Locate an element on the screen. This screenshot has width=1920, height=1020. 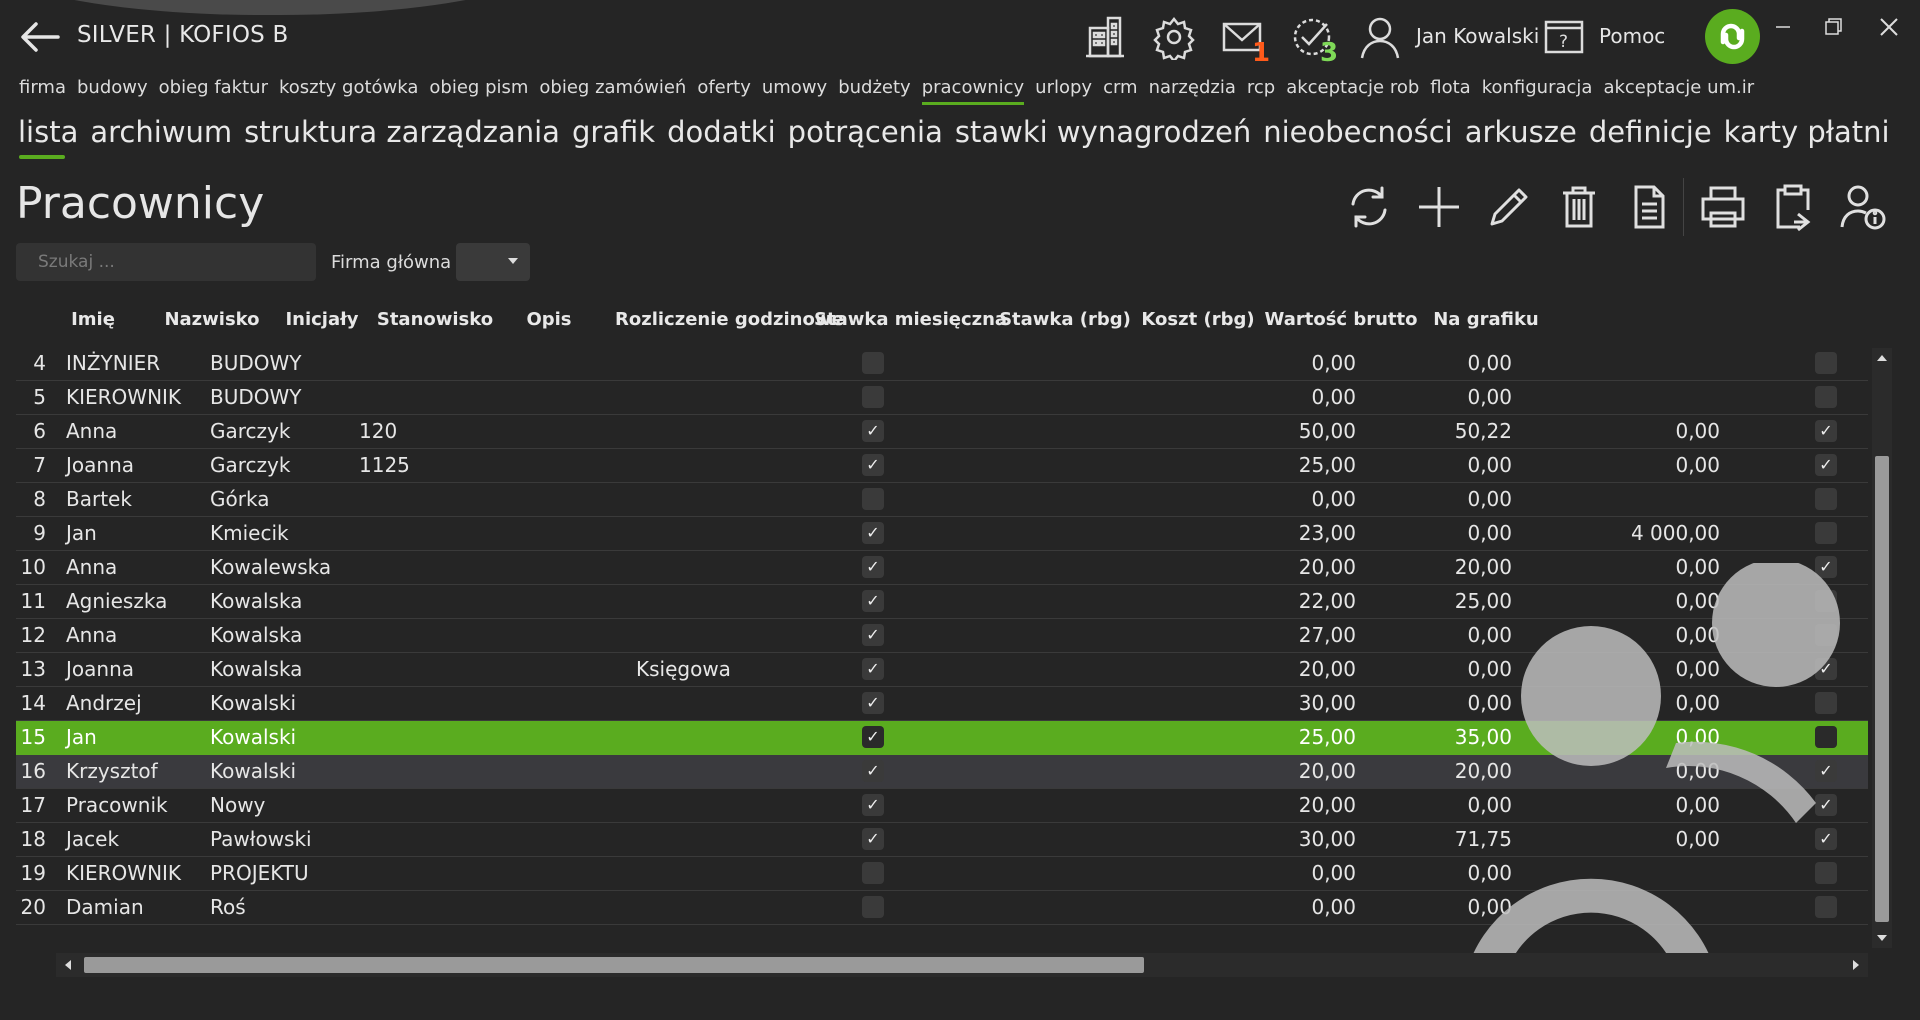
user-name: Jan Kowalski is located at coordinates (1477, 36).